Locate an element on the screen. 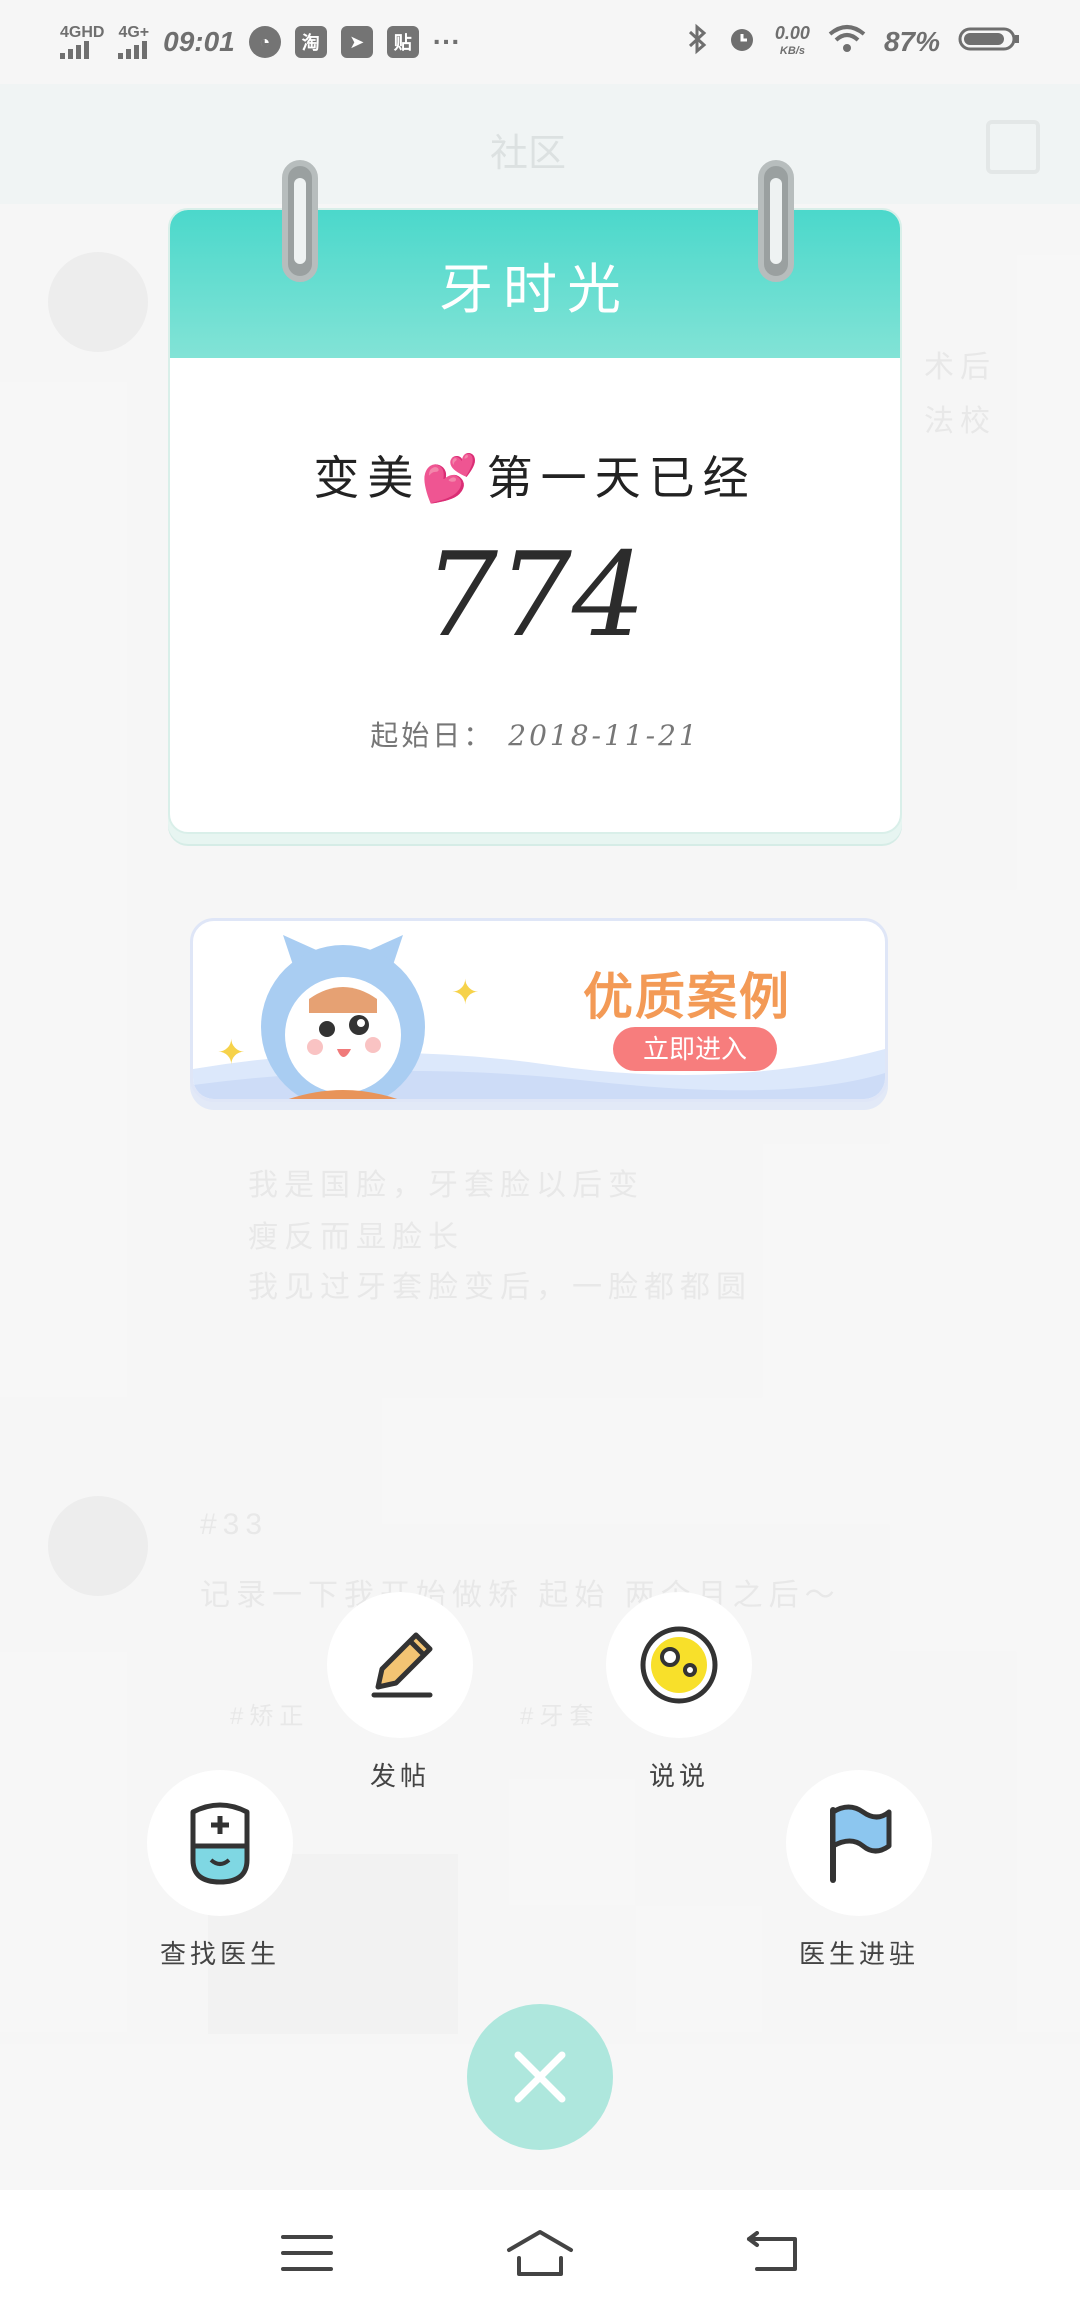 This screenshot has width=1080, height=2316. subtitle-text-before: 变美 is located at coordinates (367, 478).